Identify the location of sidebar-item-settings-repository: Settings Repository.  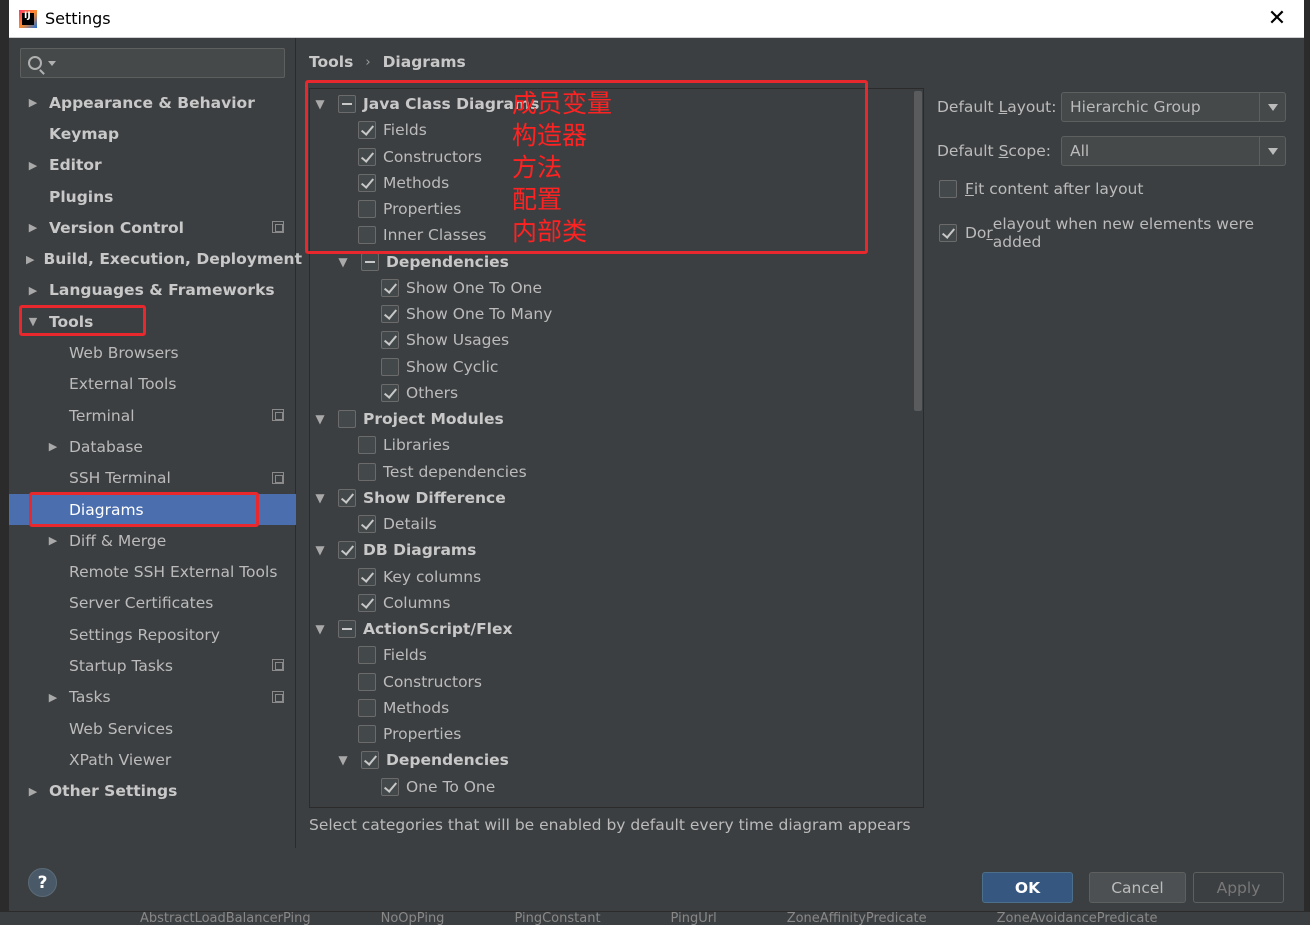
(152, 634).